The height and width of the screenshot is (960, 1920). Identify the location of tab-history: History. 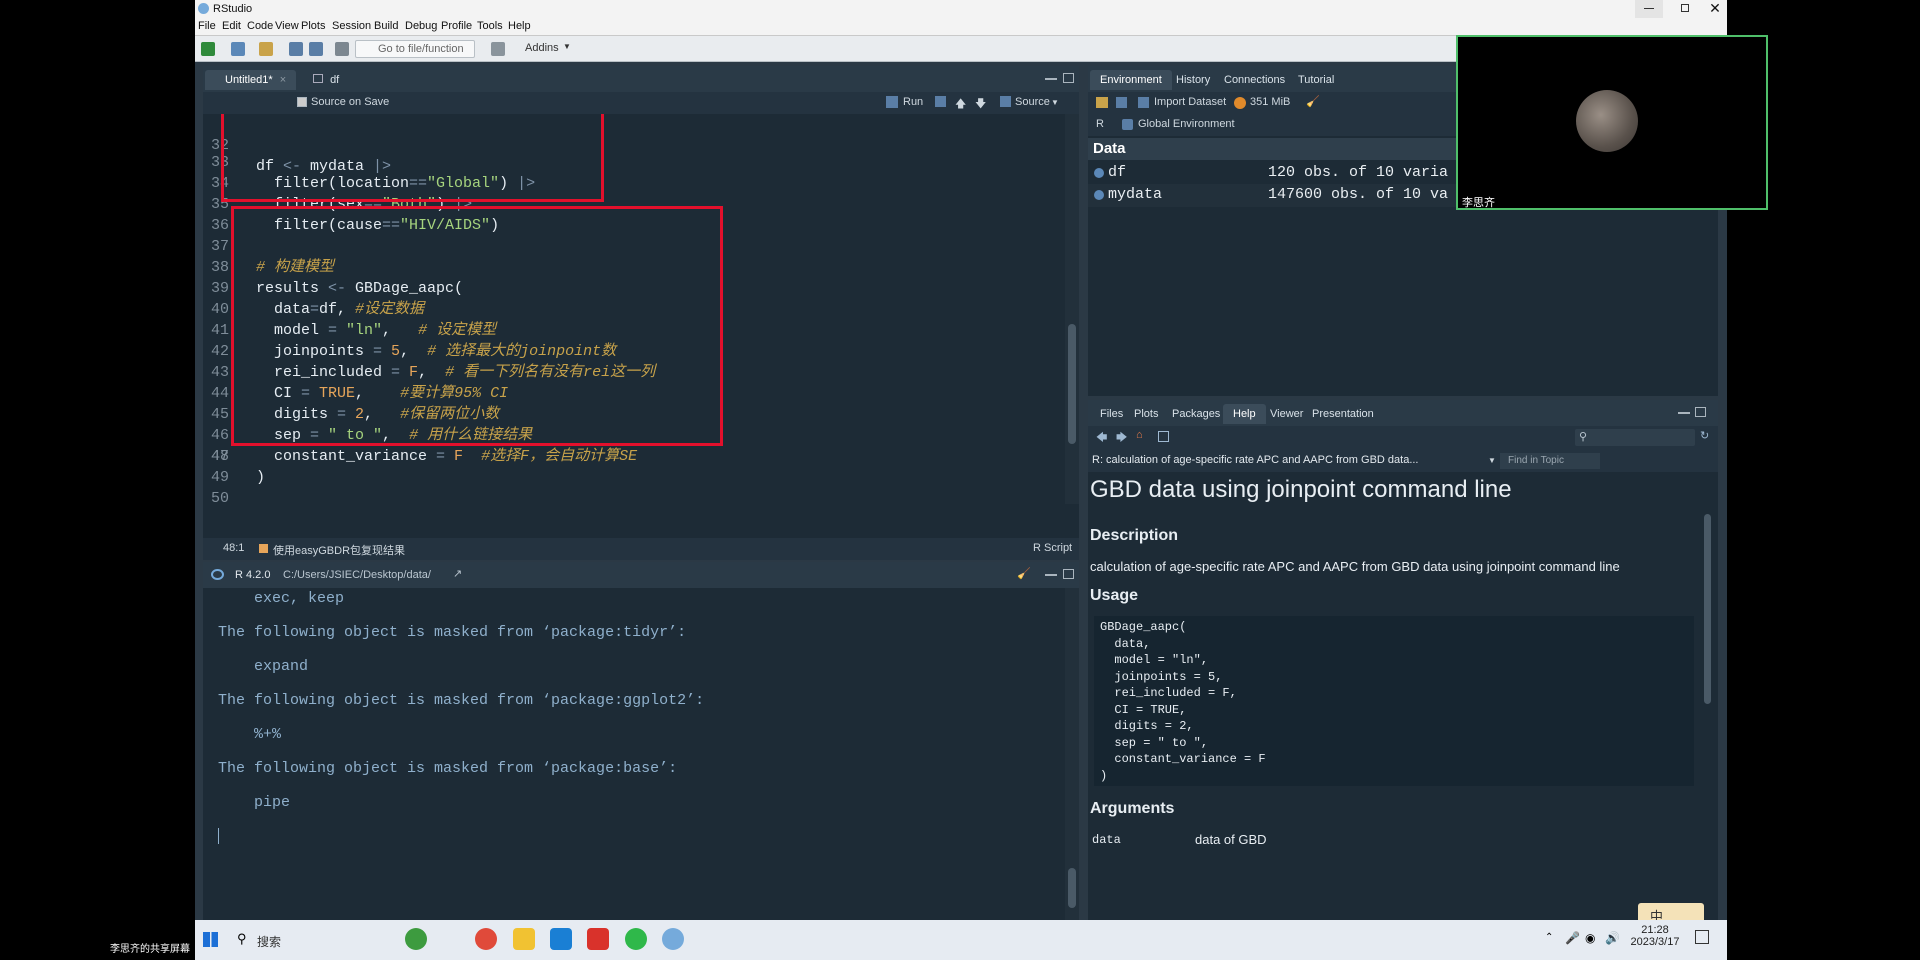
(1193, 80).